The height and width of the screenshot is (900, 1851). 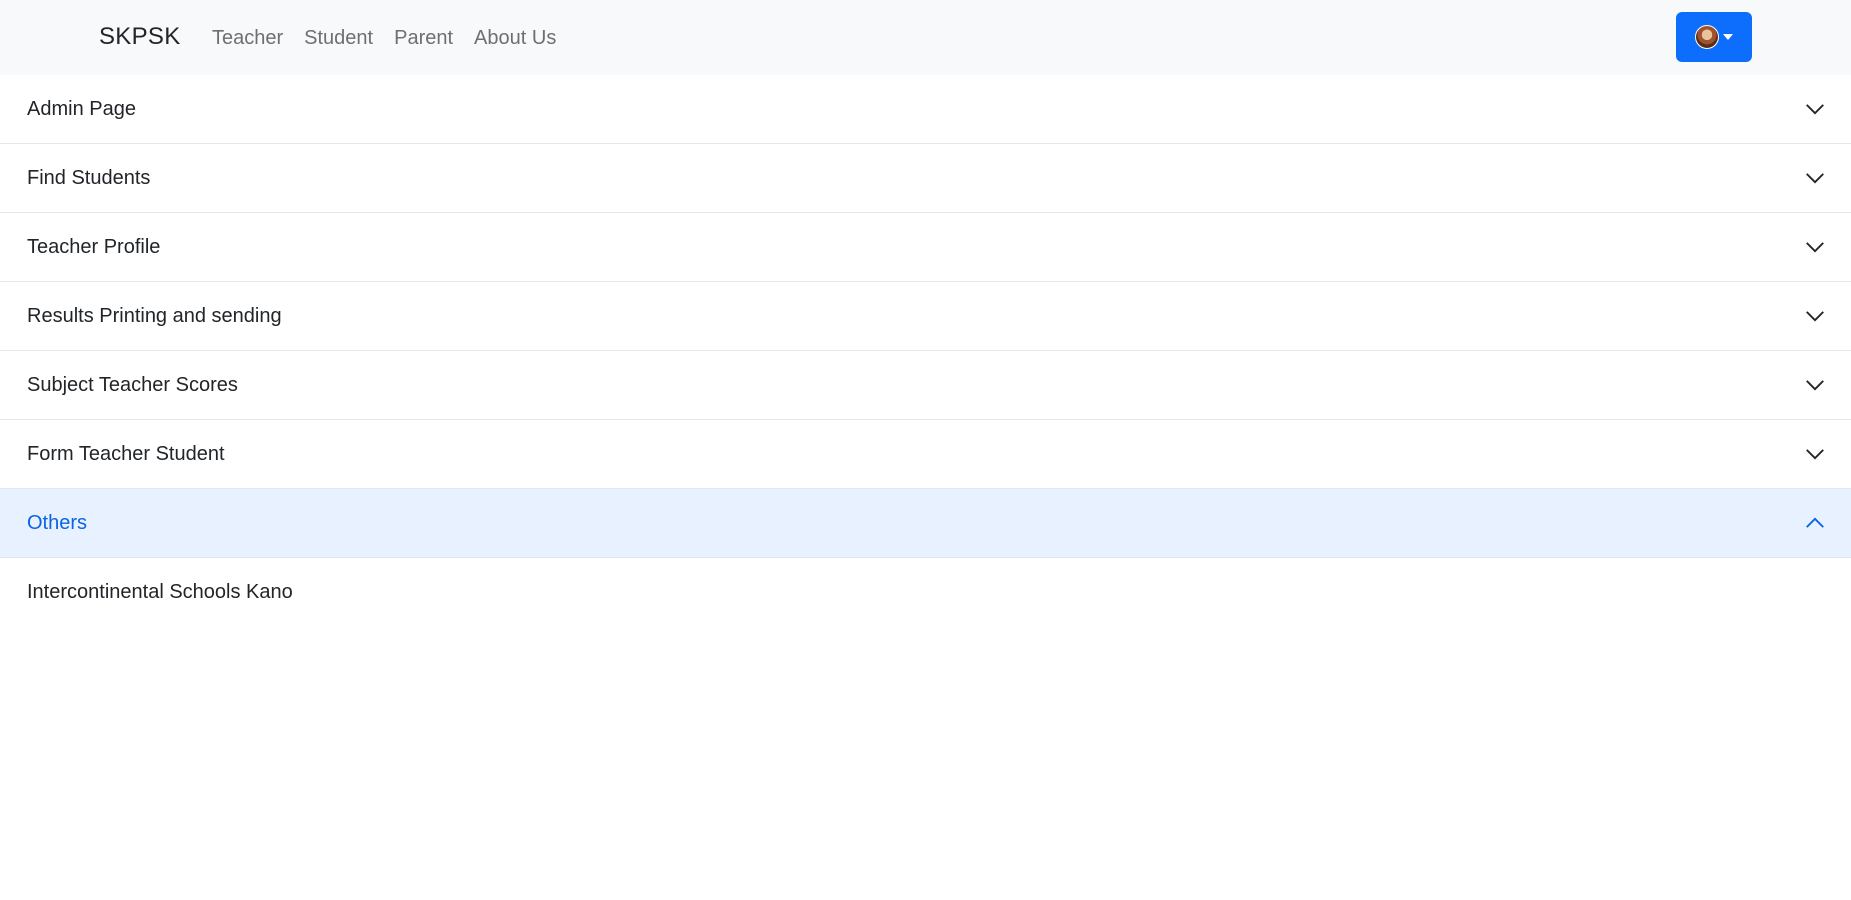 What do you see at coordinates (515, 38) in the screenshot?
I see `nav-link-about-us: About Us` at bounding box center [515, 38].